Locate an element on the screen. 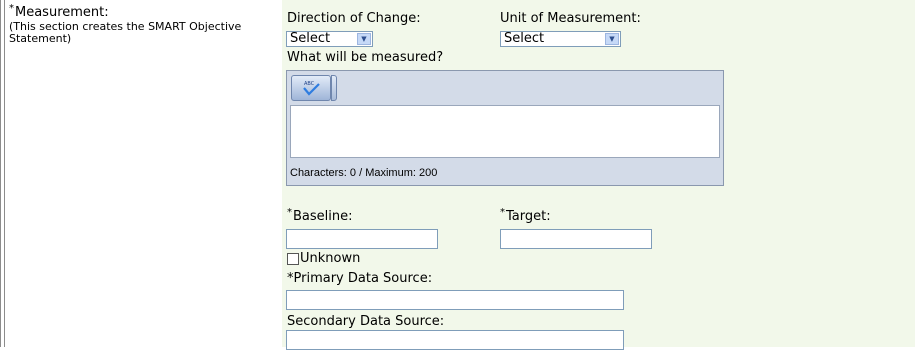 The width and height of the screenshot is (915, 350). secondary-source-input is located at coordinates (455, 340).